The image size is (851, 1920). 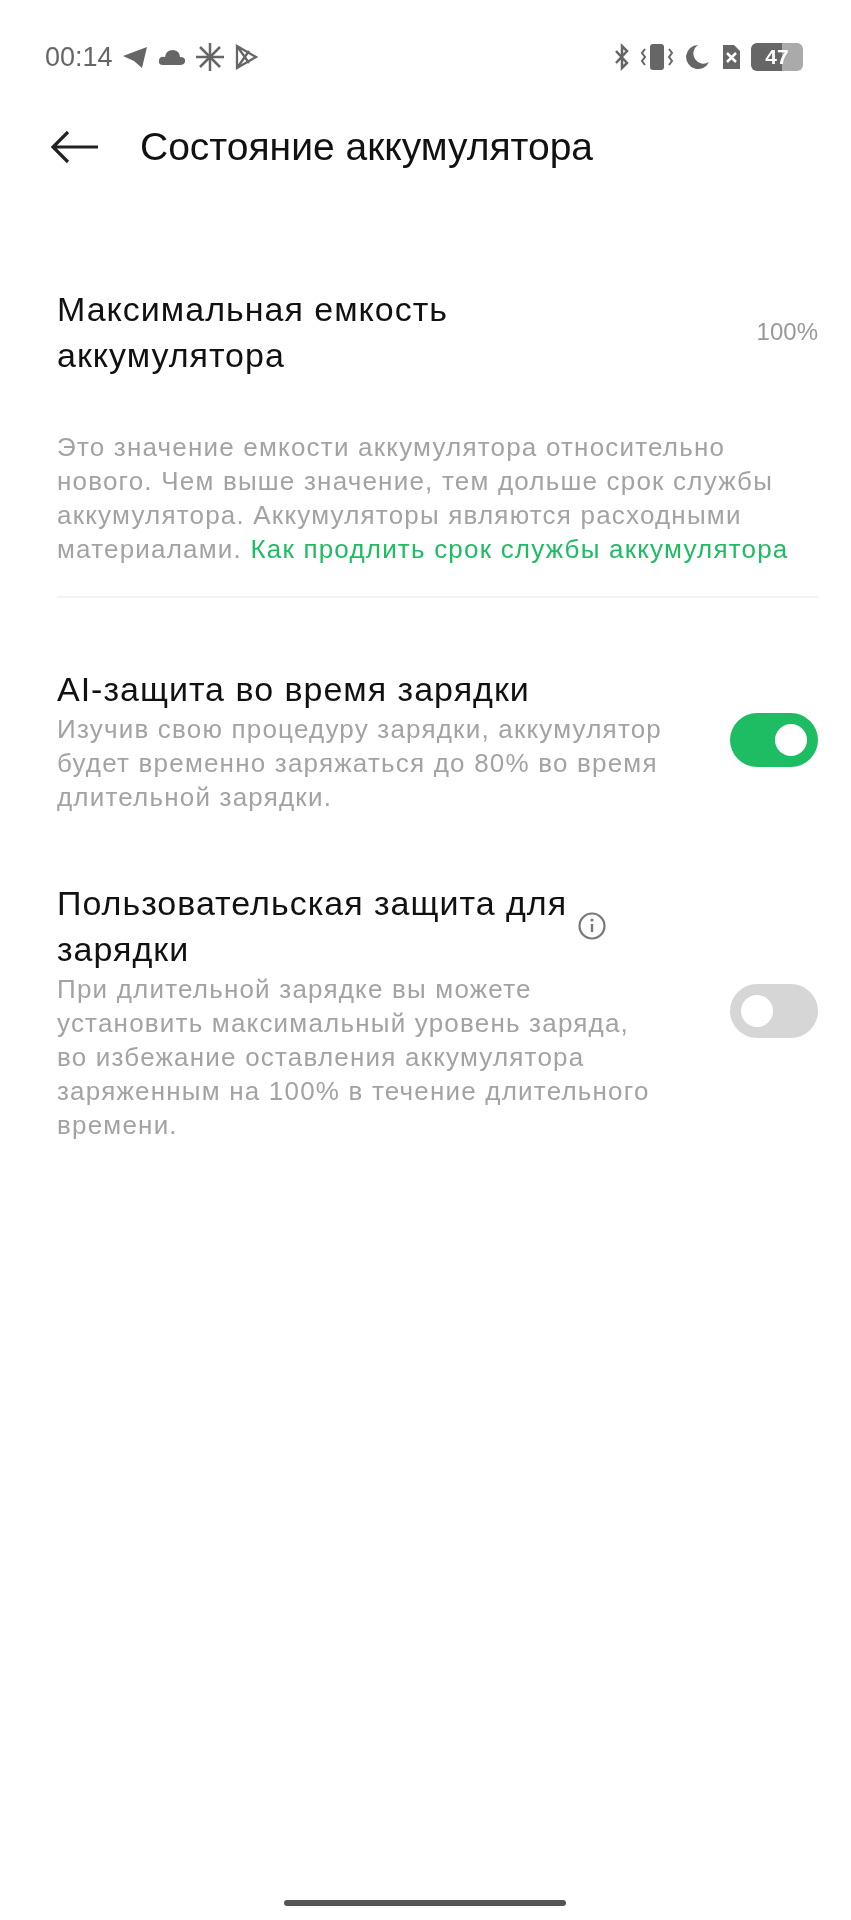 I want to click on setting-value: 100%, so click(x=787, y=332).